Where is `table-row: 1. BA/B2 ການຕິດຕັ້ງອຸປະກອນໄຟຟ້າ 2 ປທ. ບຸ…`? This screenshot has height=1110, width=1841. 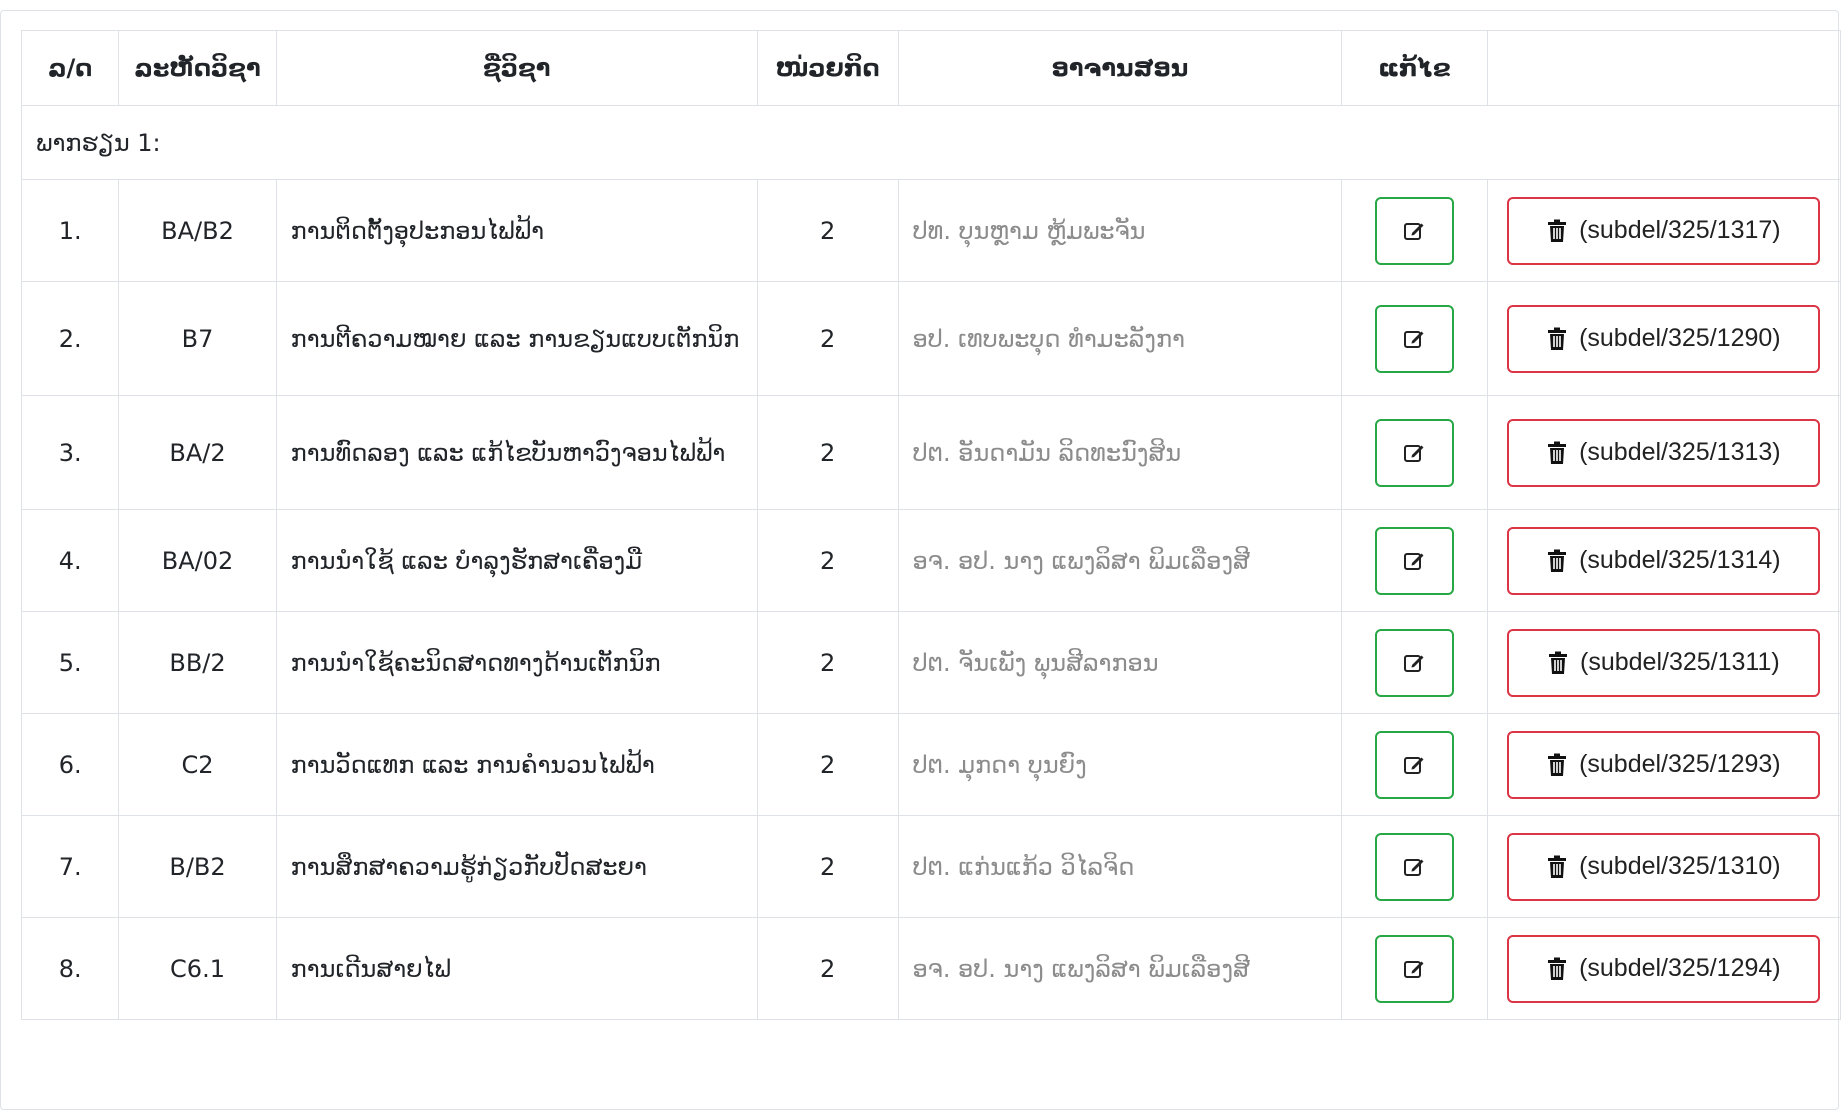 table-row: 1. BA/B2 ການຕິດຕັ້ງອຸປະກອນໄຟຟ້າ 2 ປທ. ບຸ… is located at coordinates (930, 230).